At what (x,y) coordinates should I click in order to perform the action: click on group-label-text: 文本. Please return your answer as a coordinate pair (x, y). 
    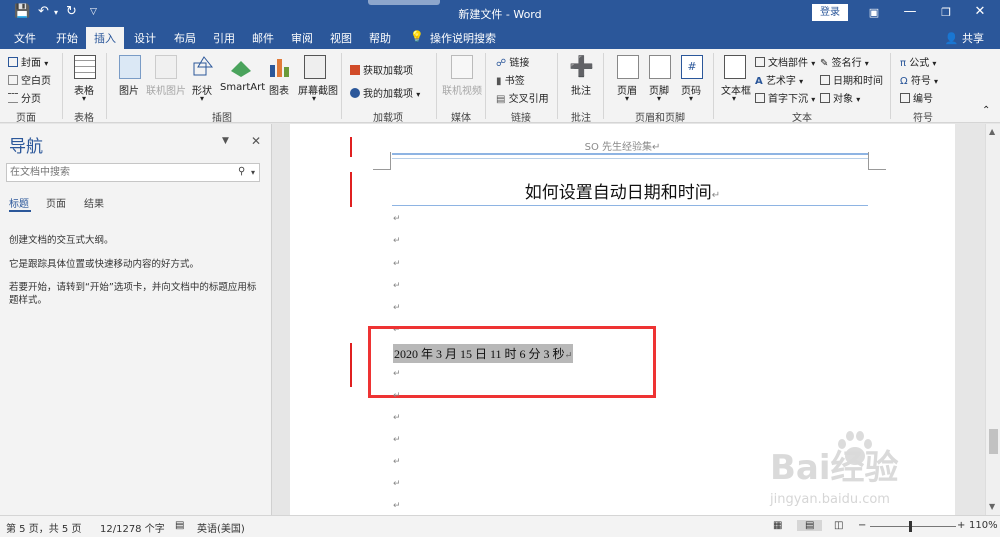
    Looking at the image, I should click on (802, 118).